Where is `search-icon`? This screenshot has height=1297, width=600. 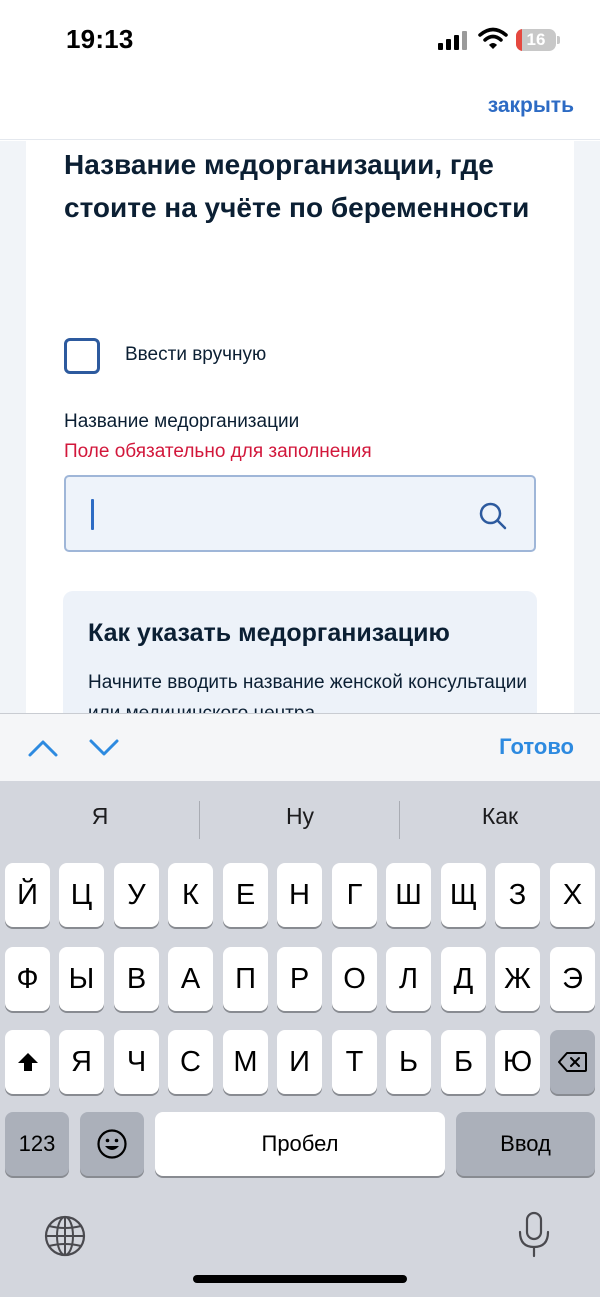 search-icon is located at coordinates (493, 516).